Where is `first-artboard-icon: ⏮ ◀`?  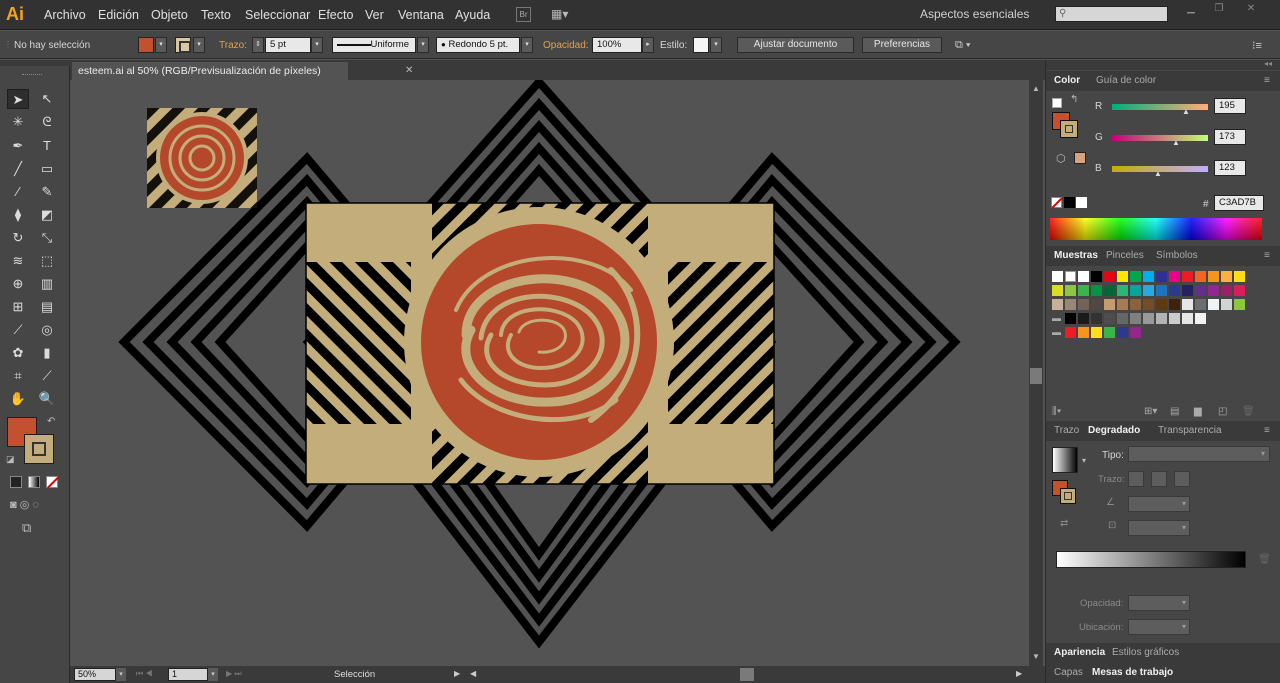 first-artboard-icon: ⏮ ◀ is located at coordinates (144, 674).